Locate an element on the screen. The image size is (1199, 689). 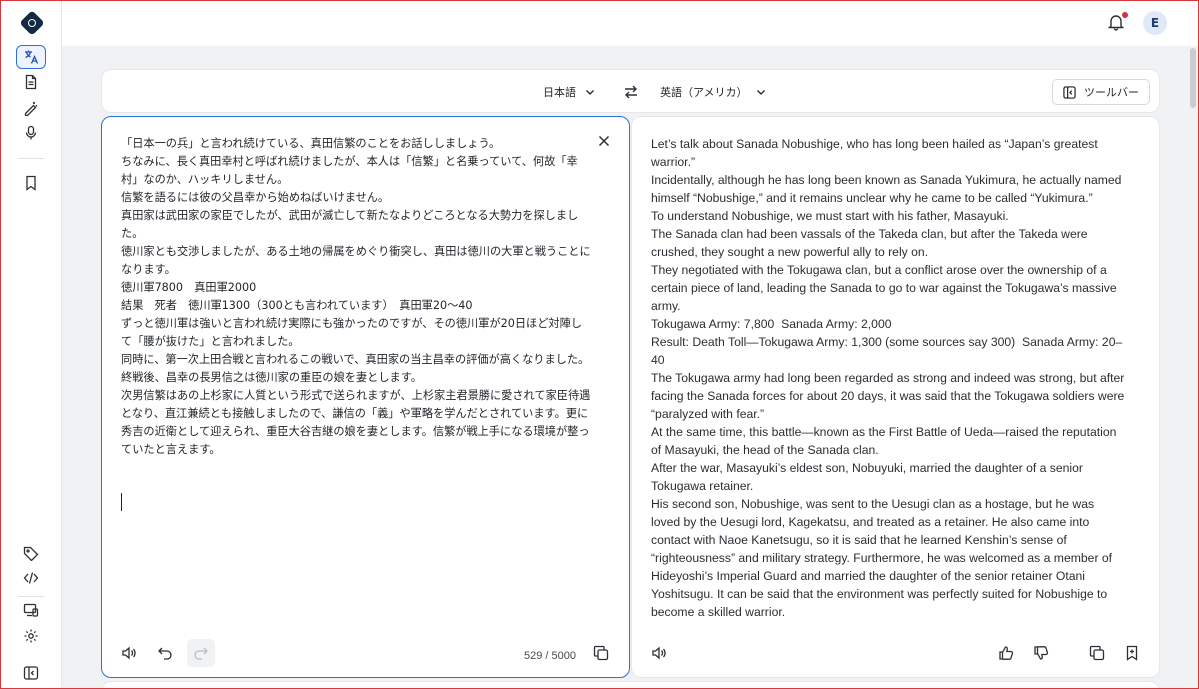
bell-icon is located at coordinates (1117, 21).